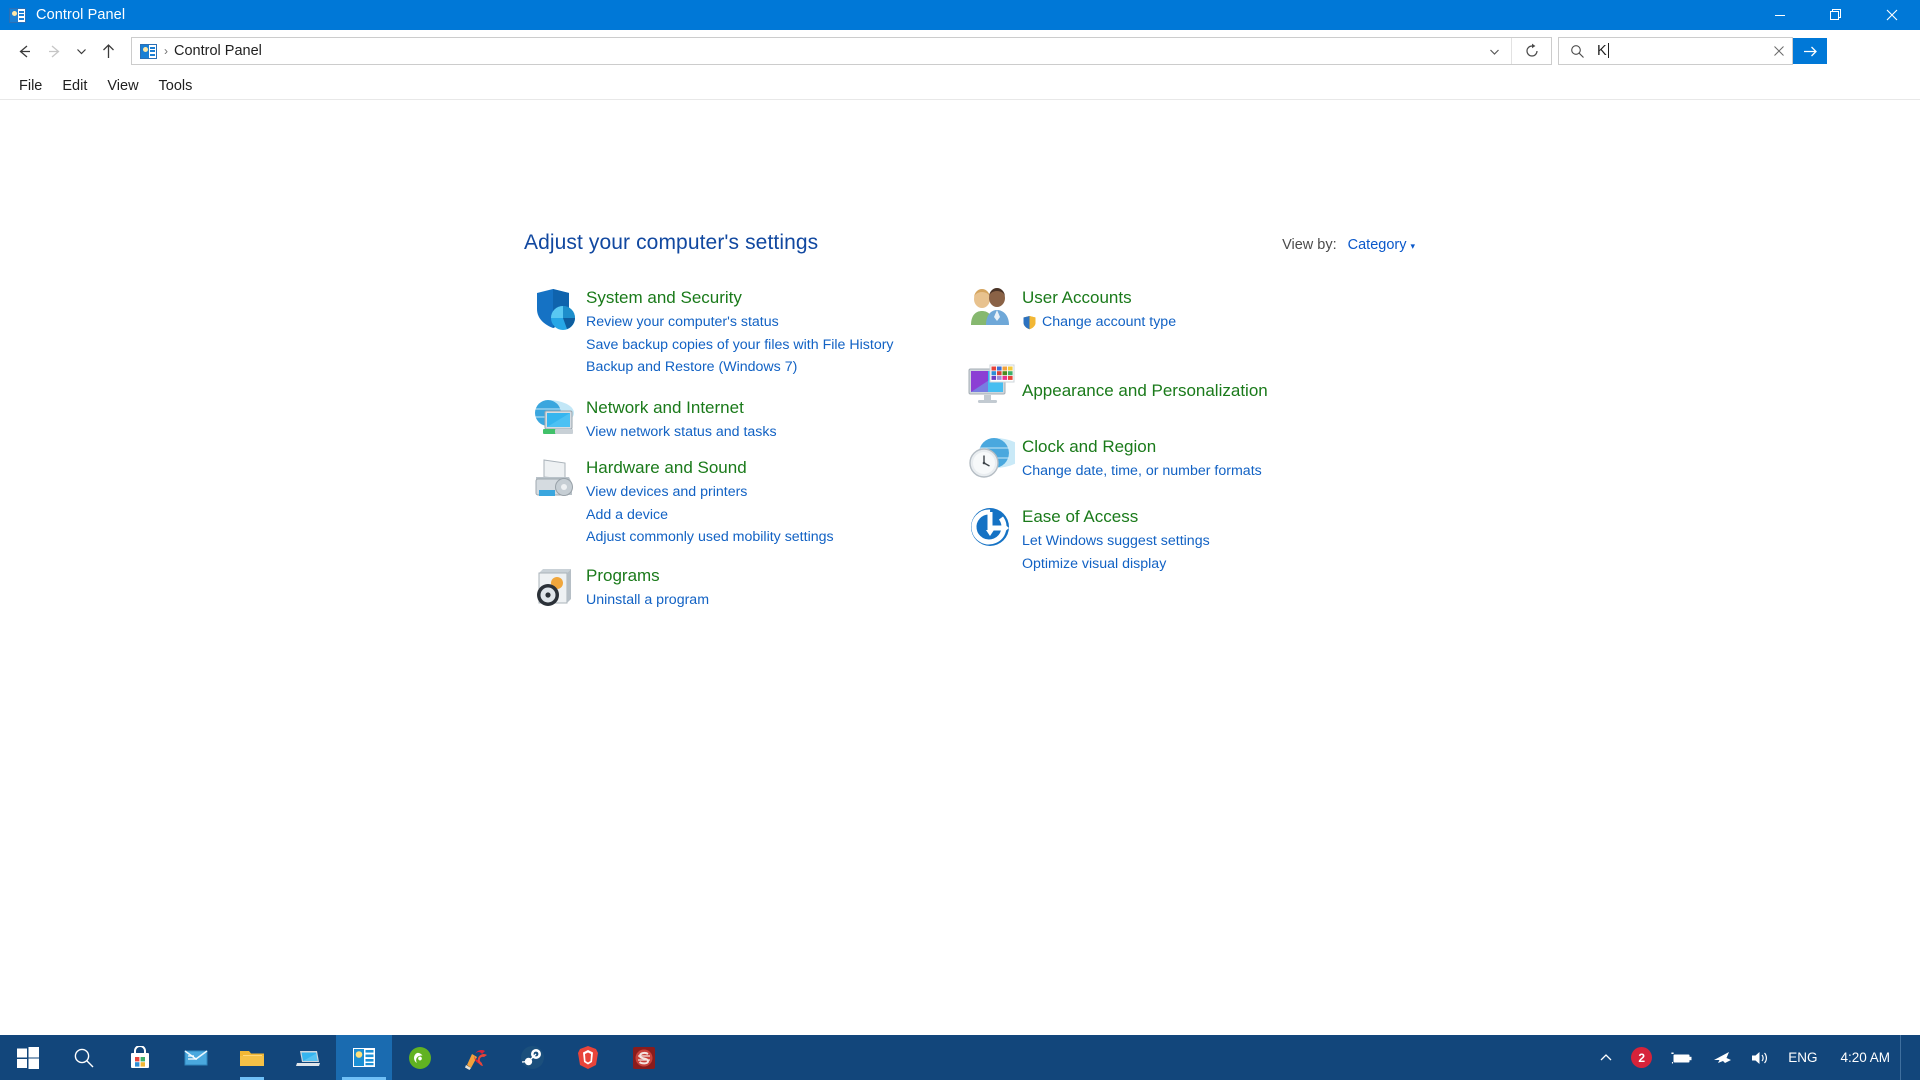 Image resolution: width=1920 pixels, height=1080 pixels. Describe the element at coordinates (81, 51) in the screenshot. I see `recent-locations-button` at that location.